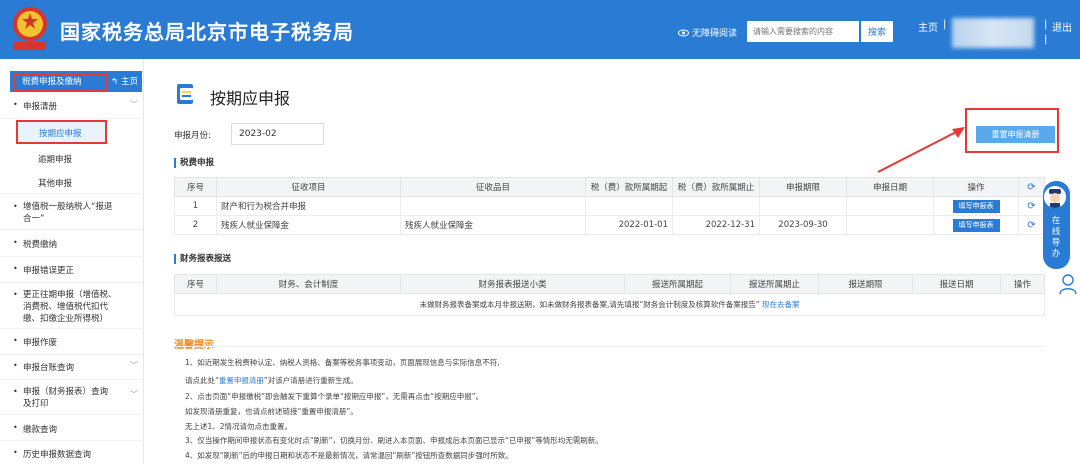  What do you see at coordinates (195, 187) in the screenshot?
I see `column-header: 序号` at bounding box center [195, 187].